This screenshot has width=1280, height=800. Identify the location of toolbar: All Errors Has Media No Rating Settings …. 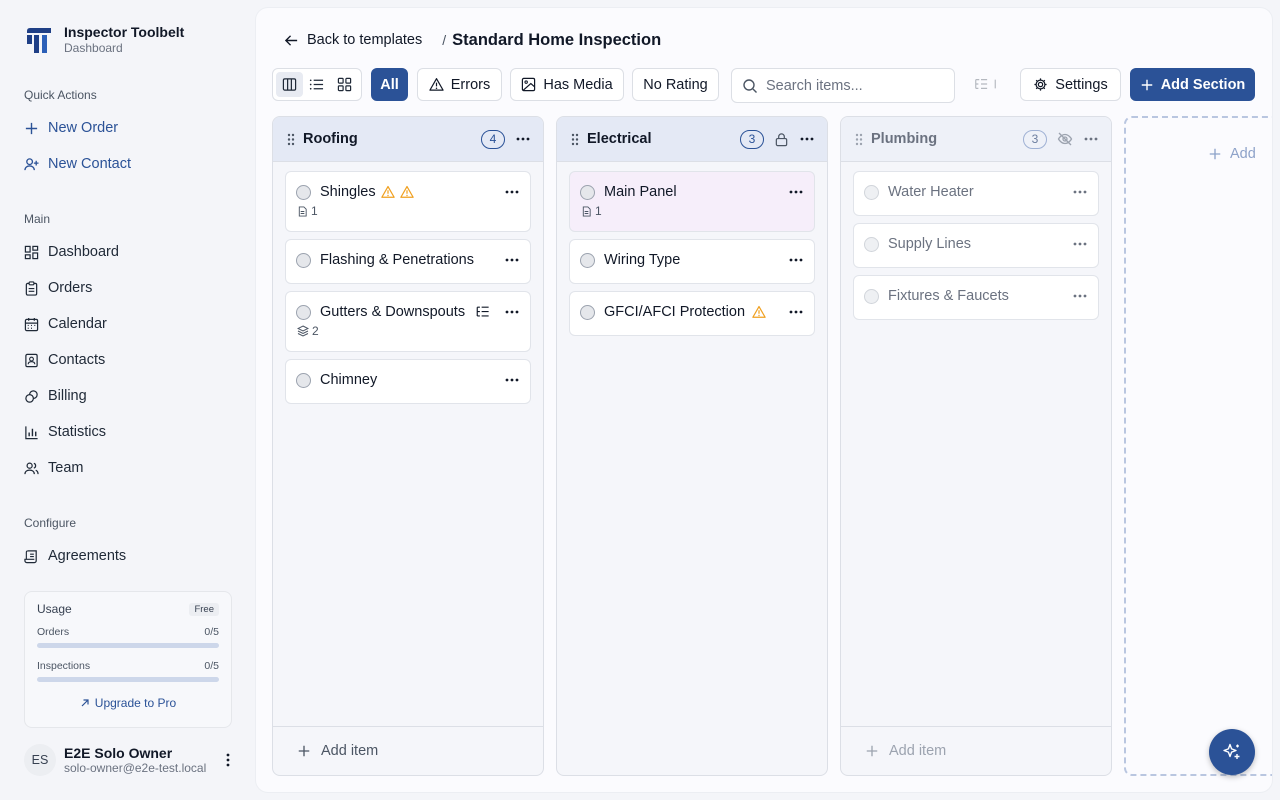
(764, 85).